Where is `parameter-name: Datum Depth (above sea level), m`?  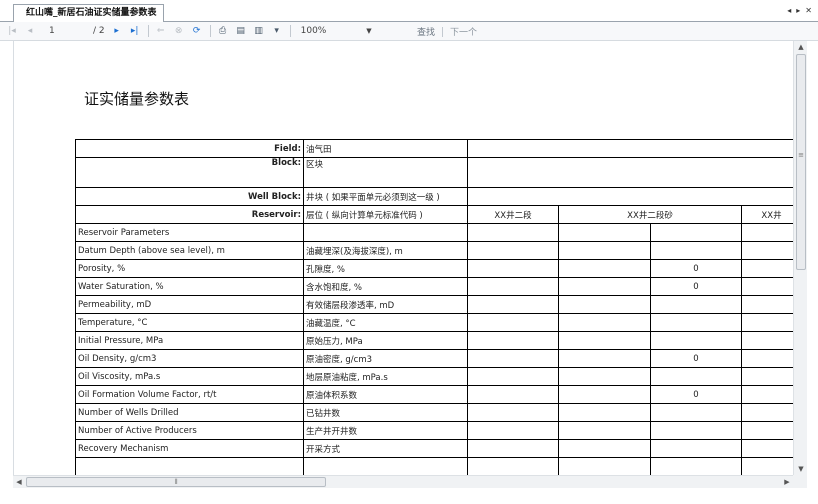 parameter-name: Datum Depth (above sea level), m is located at coordinates (189, 250).